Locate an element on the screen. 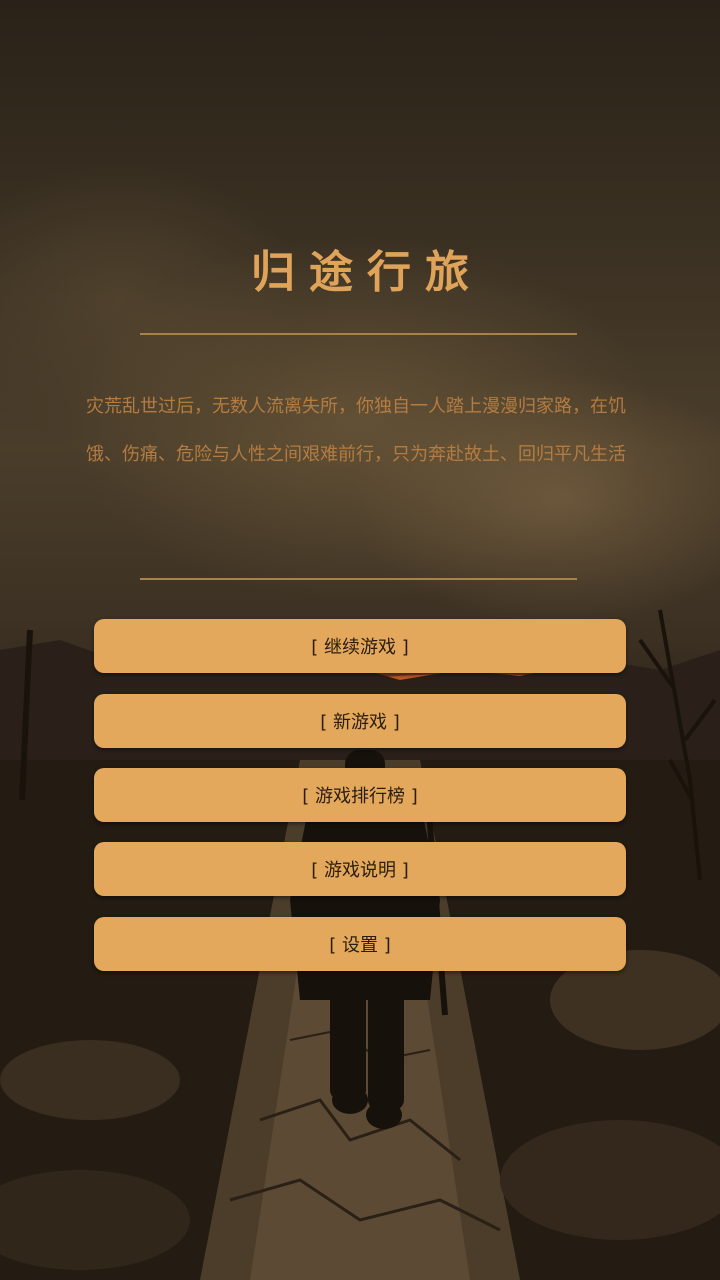  settings-label: [ 设置 ] is located at coordinates (360, 945).